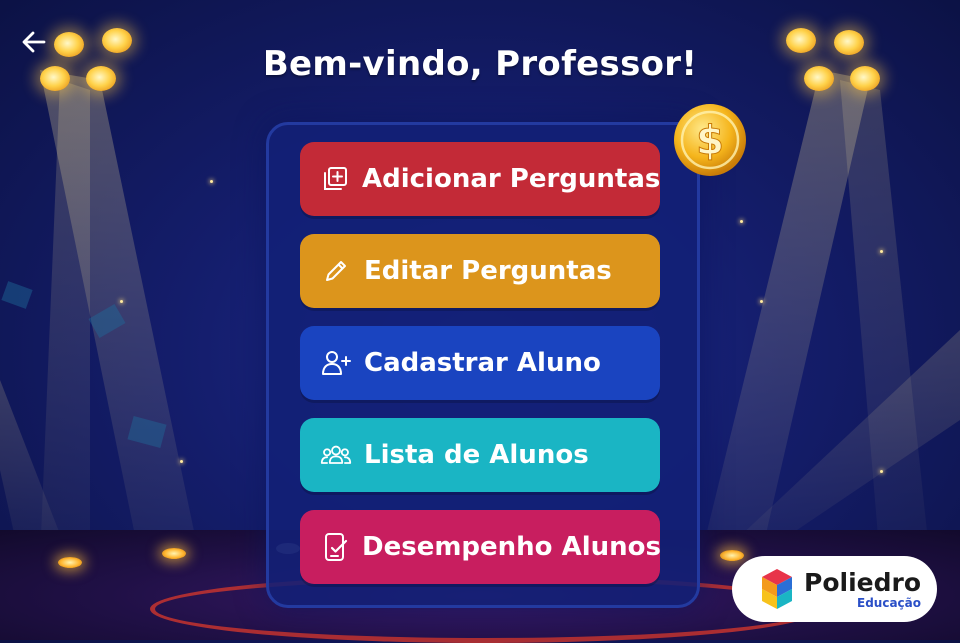 Image resolution: width=960 pixels, height=643 pixels. I want to click on page-title: Bem-vindo, Professor!, so click(480, 64).